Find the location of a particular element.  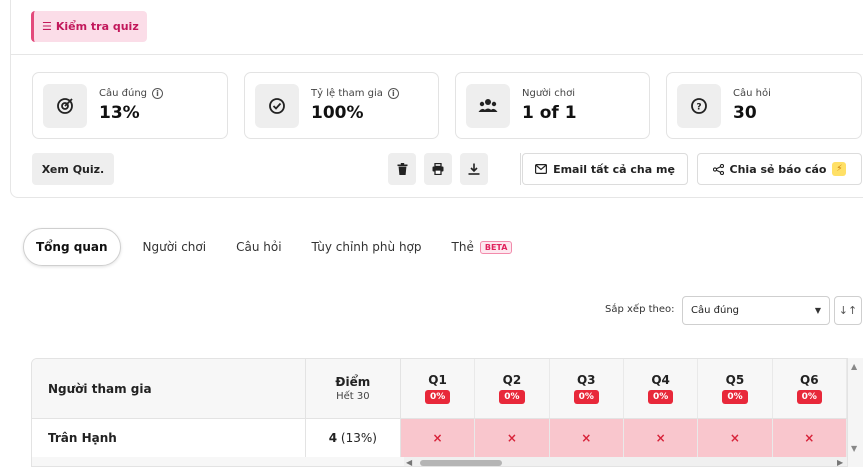

share-icon is located at coordinates (718, 169).